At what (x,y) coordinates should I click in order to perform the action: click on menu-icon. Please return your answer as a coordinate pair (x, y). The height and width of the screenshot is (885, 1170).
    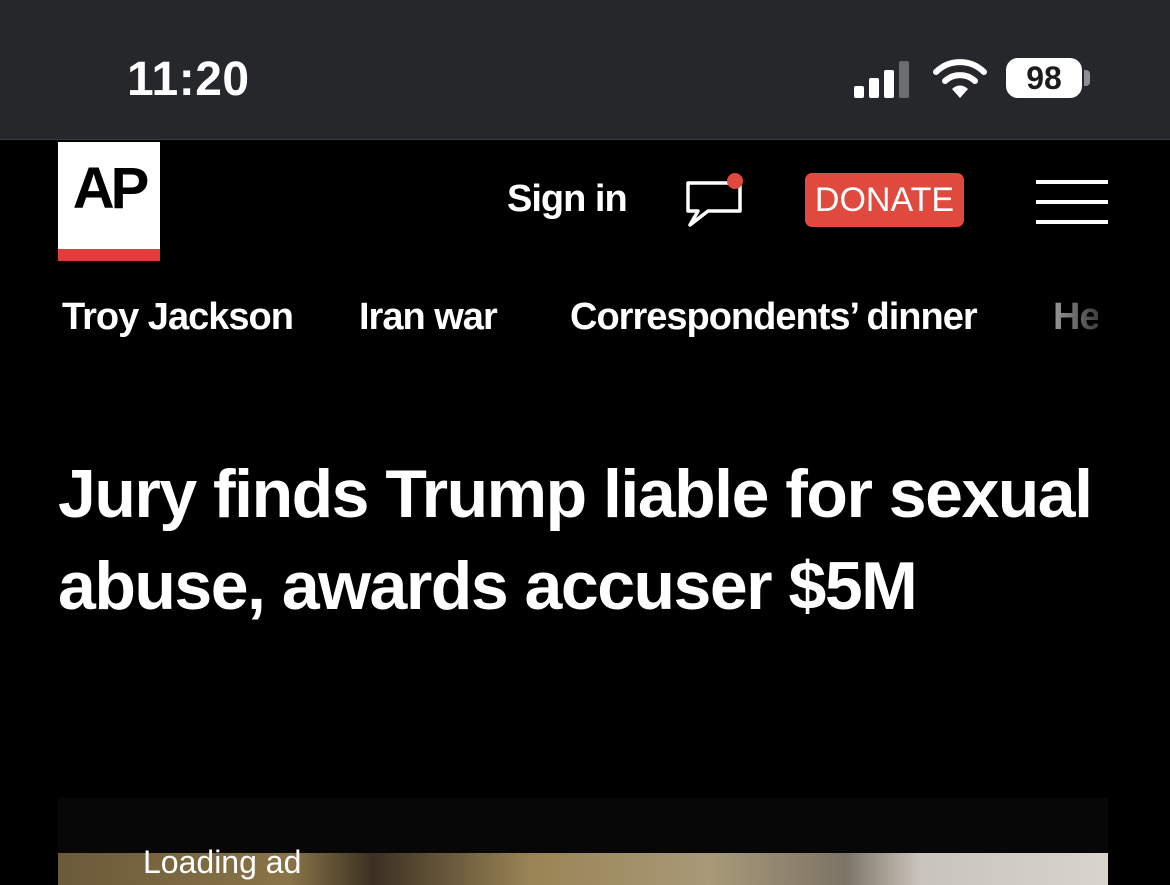
    Looking at the image, I should click on (1072, 202).